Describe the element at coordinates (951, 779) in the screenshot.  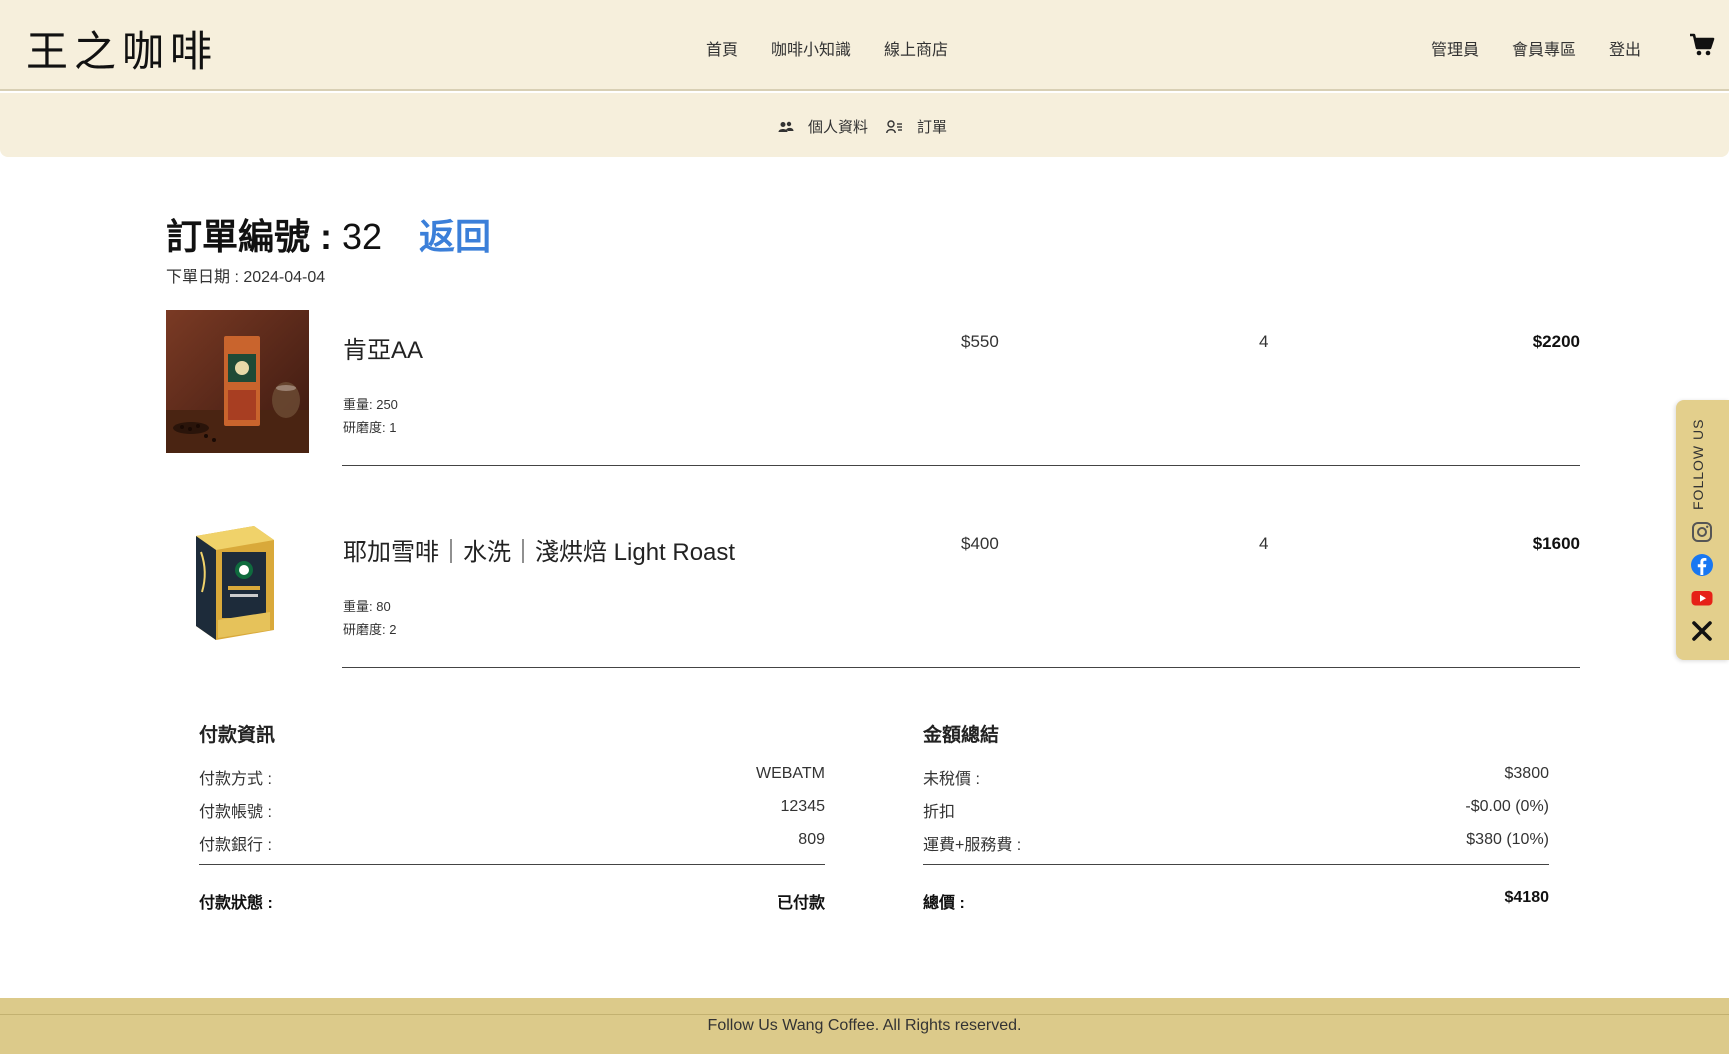
I see `row-label: 未稅價 :` at that location.